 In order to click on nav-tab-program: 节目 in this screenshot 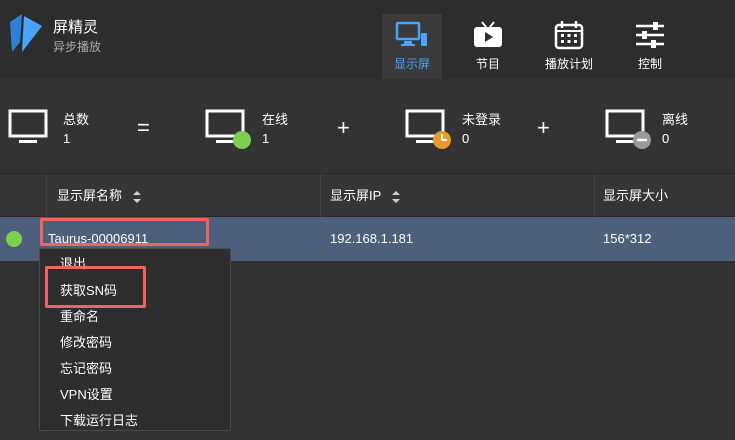, I will do `click(488, 46)`.